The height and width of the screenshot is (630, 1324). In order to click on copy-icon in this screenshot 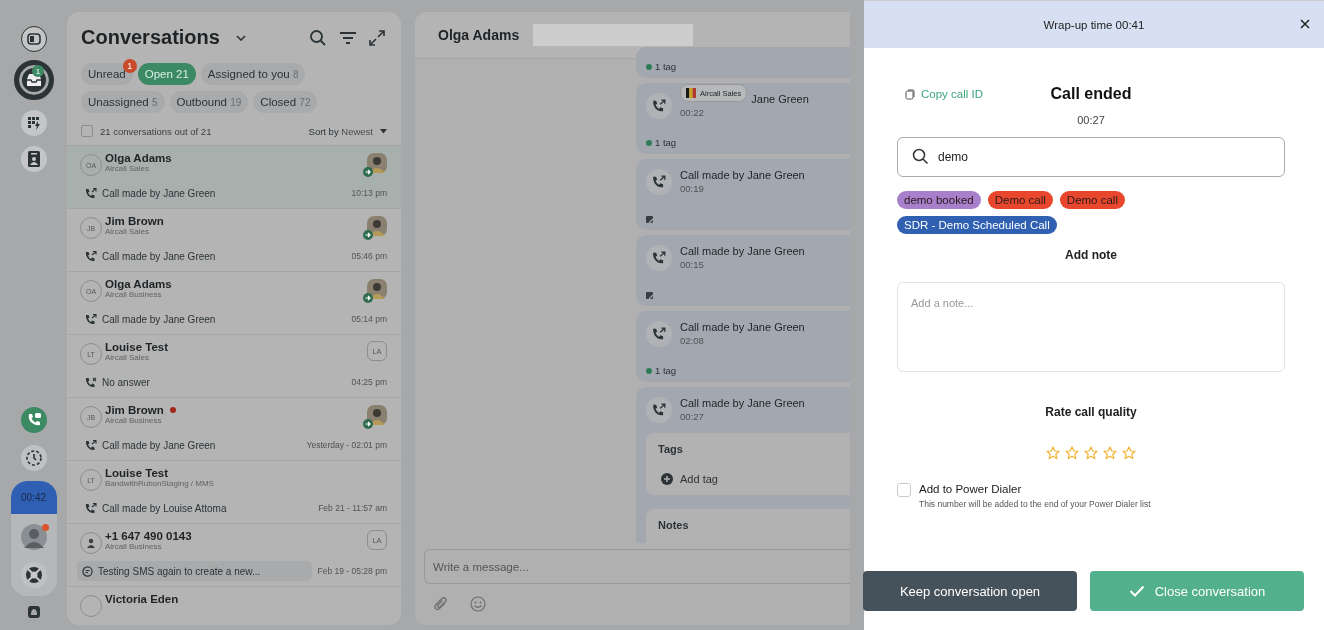, I will do `click(910, 94)`.